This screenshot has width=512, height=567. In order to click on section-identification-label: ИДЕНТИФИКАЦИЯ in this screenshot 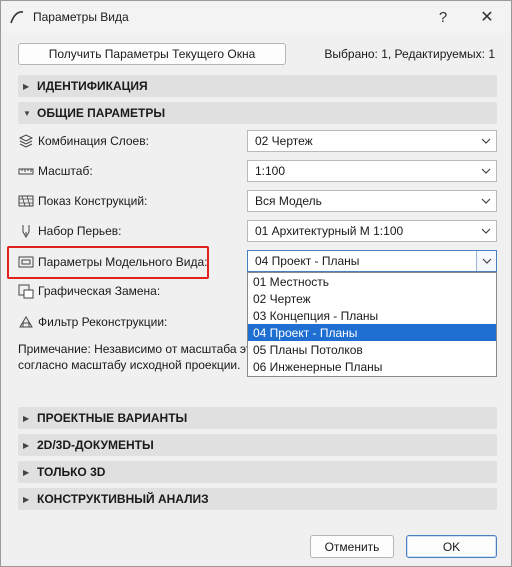, I will do `click(92, 86)`.